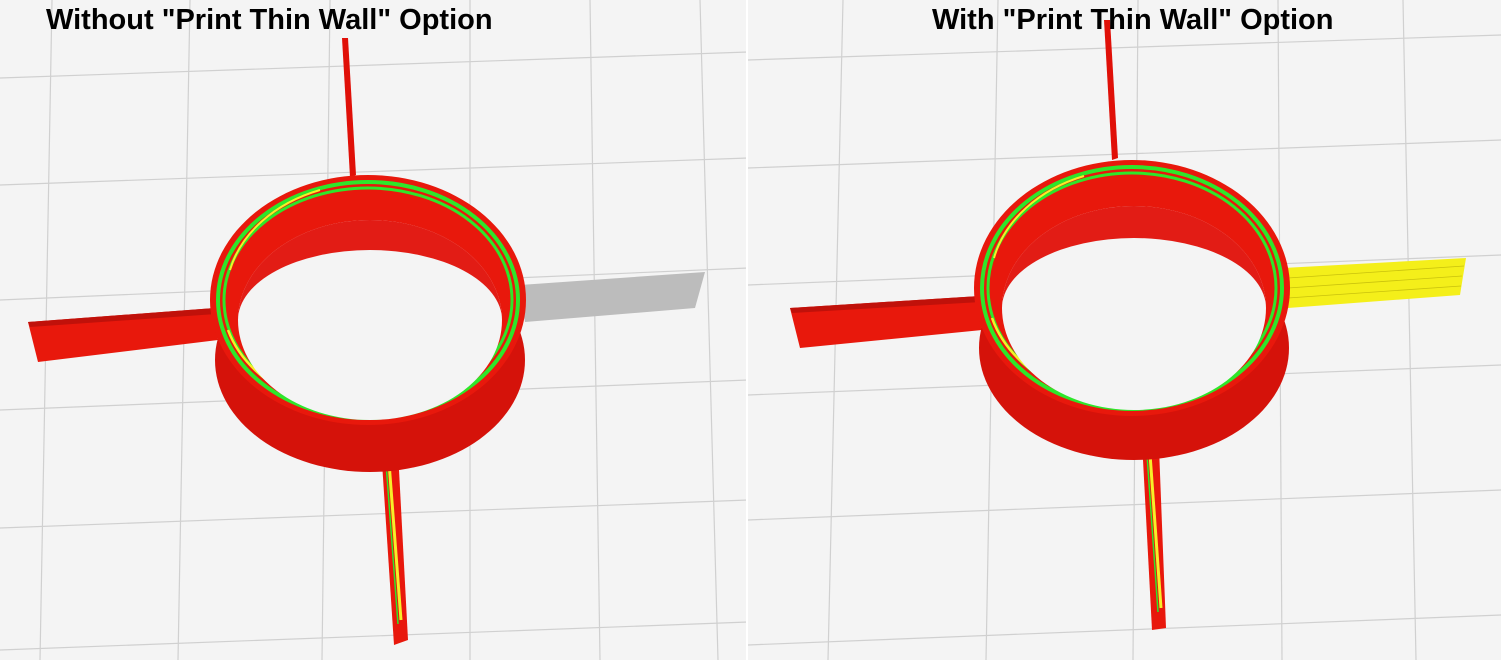  What do you see at coordinates (269, 20) in the screenshot?
I see `panel-title: Without "Print Thin Wall" Option` at bounding box center [269, 20].